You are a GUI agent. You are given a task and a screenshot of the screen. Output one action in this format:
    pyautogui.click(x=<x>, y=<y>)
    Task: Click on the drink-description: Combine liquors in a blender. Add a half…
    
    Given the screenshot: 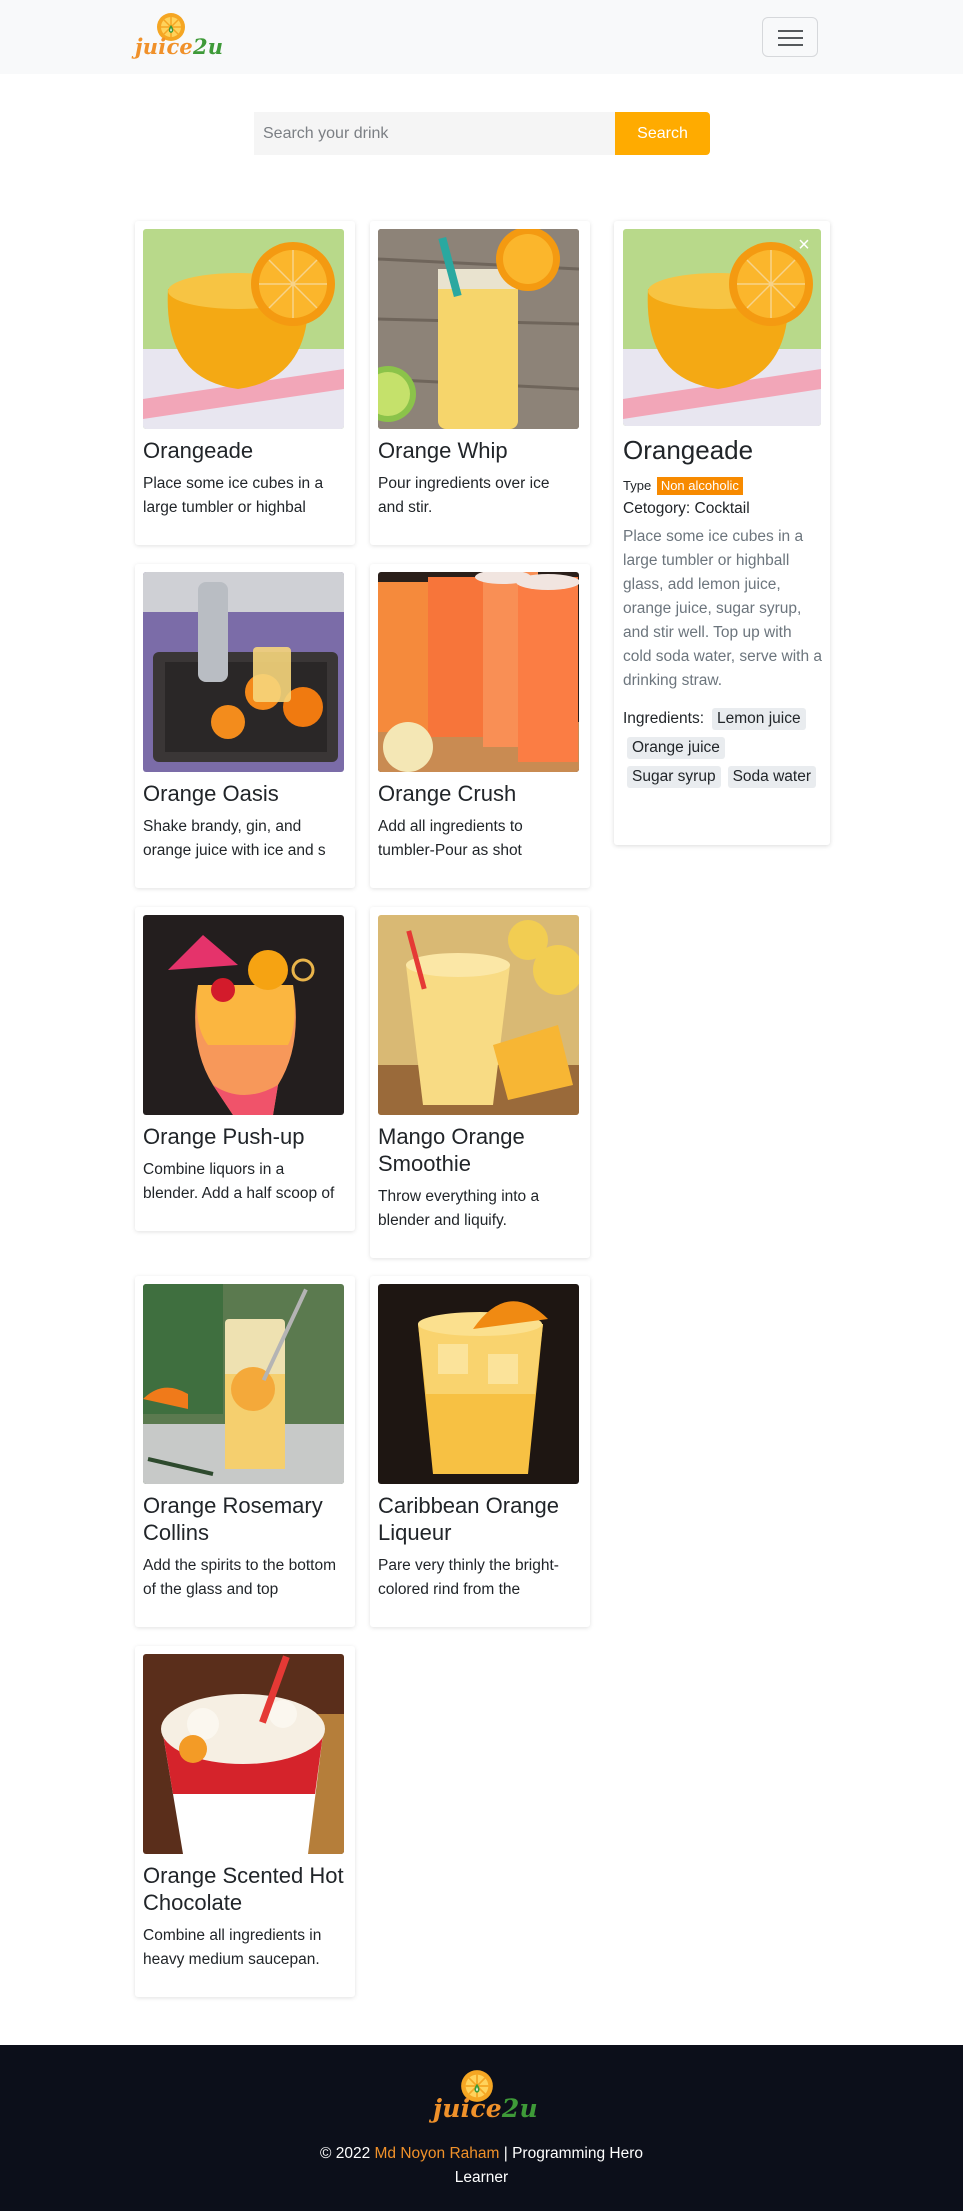 What is the action you would take?
    pyautogui.click(x=239, y=1181)
    